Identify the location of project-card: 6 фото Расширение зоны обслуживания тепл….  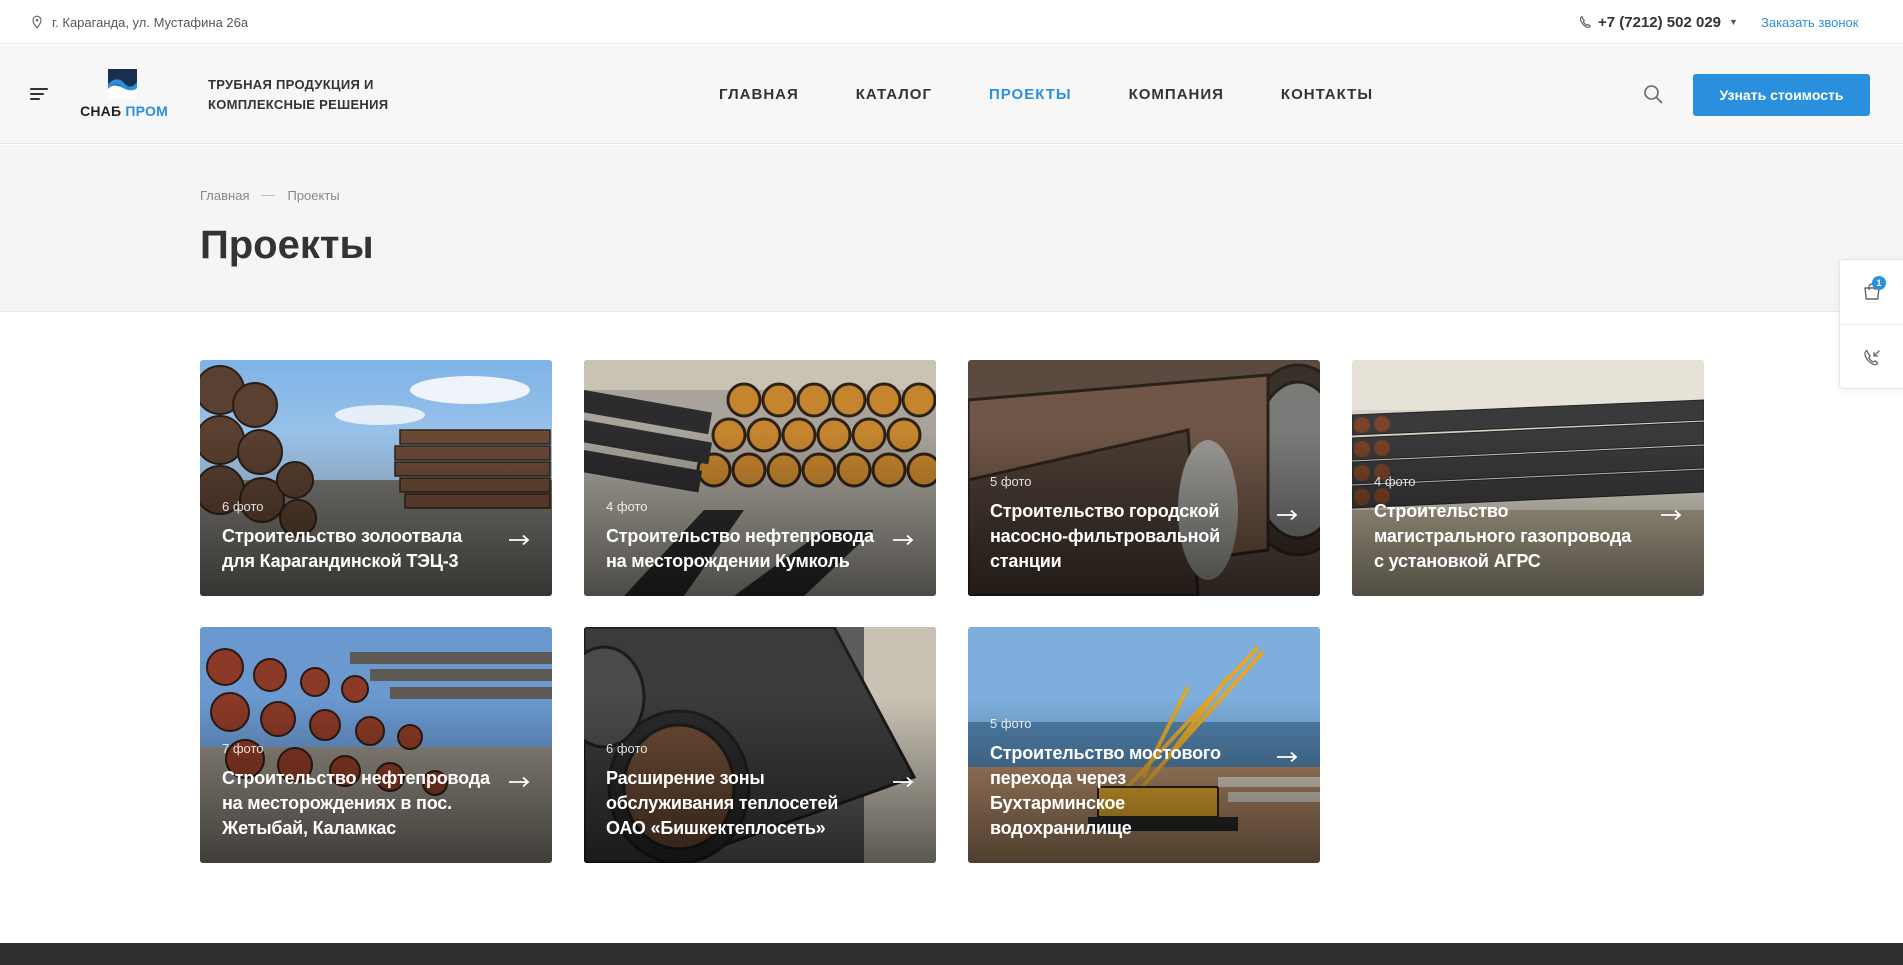
(760, 745).